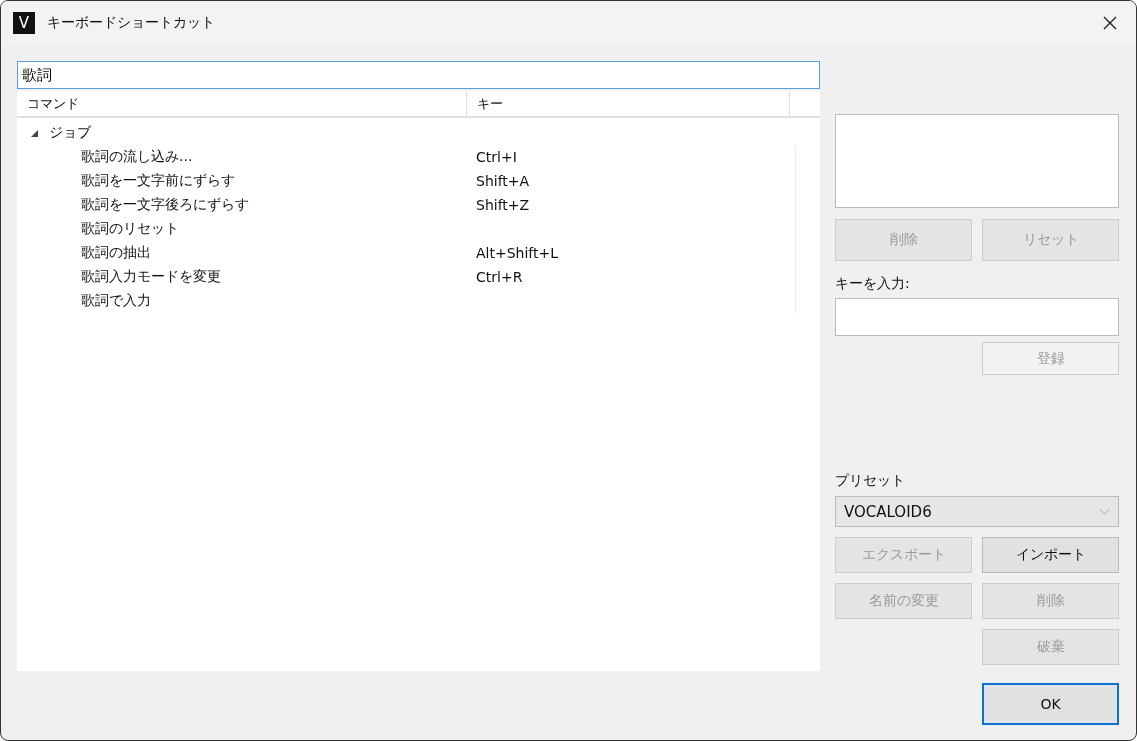  Describe the element at coordinates (34, 133) in the screenshot. I see `expand-triangle-icon` at that location.